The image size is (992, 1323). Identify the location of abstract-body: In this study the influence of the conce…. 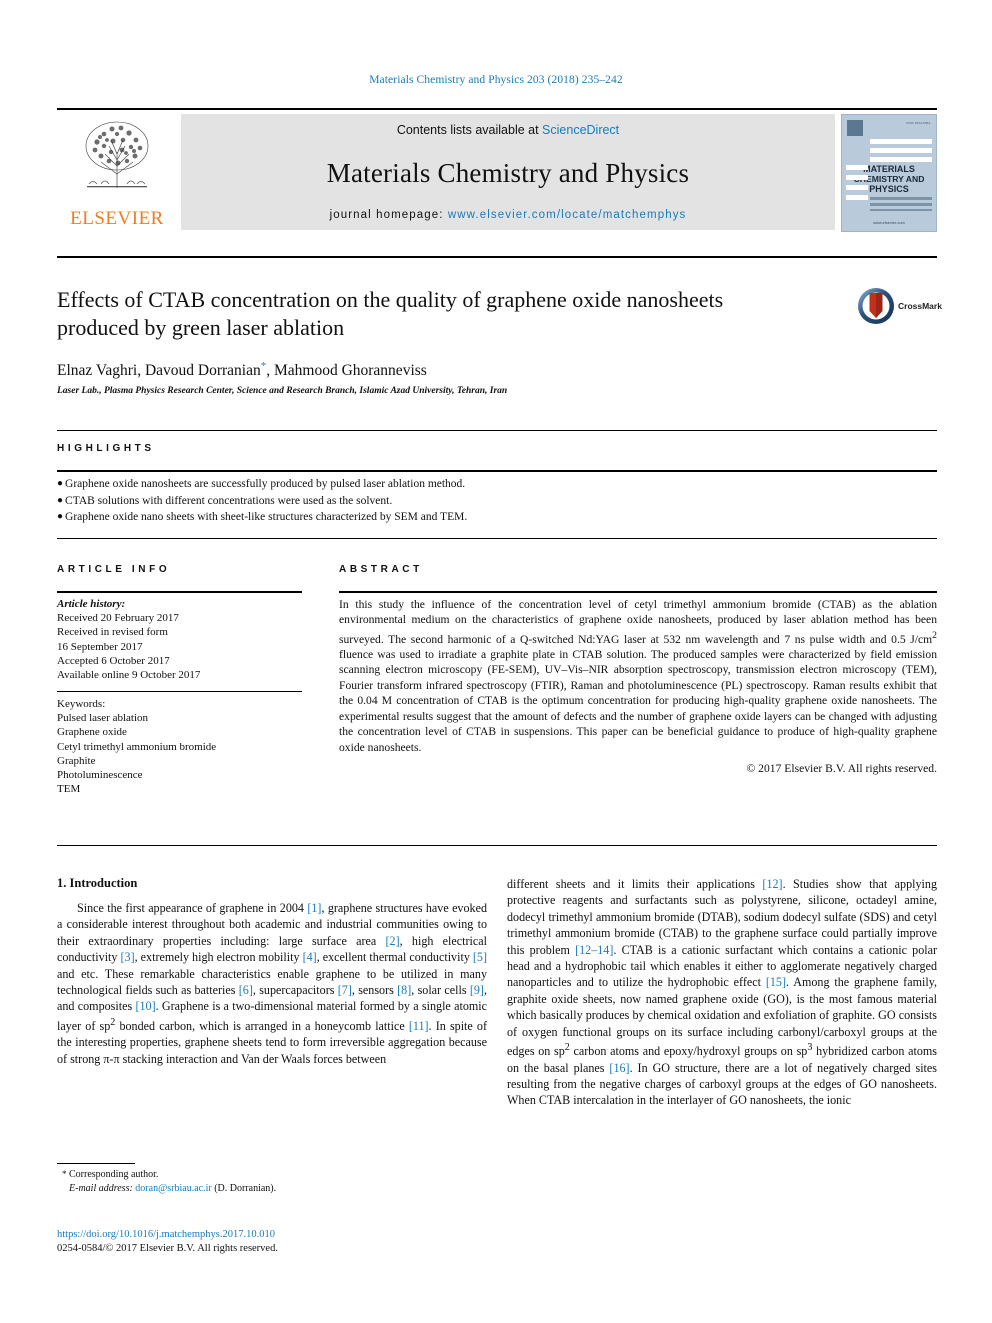
(638, 686).